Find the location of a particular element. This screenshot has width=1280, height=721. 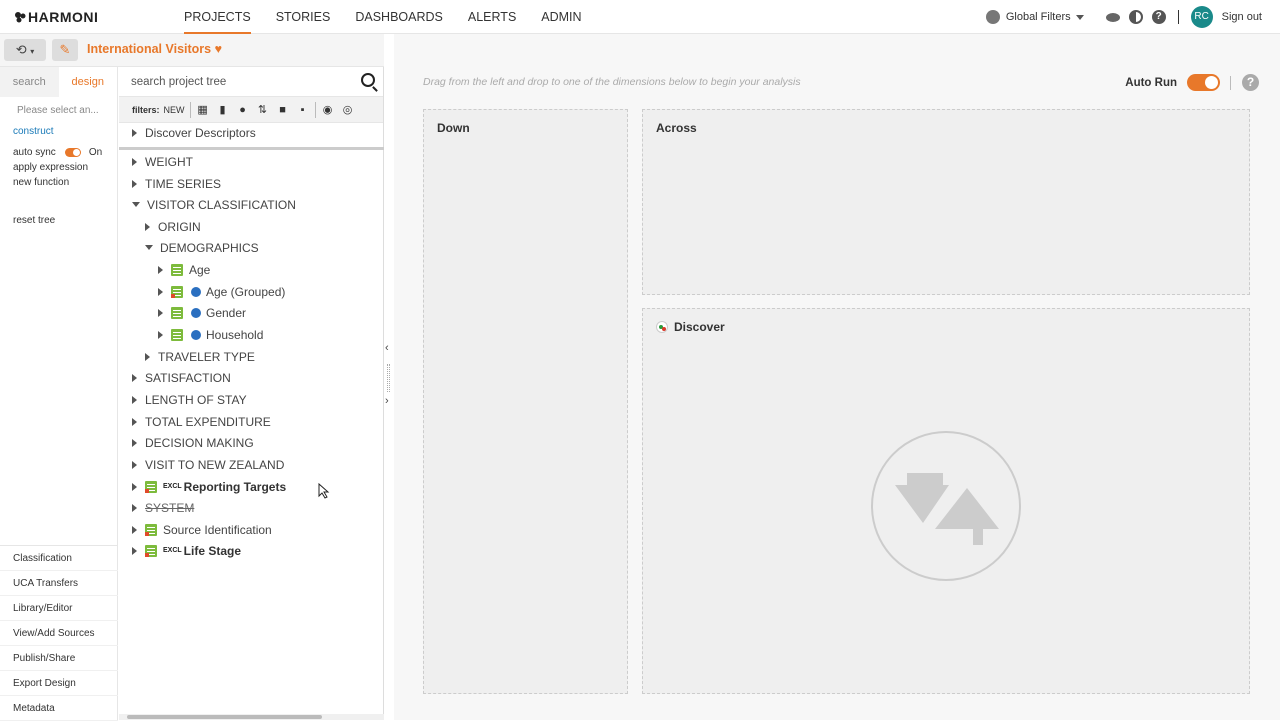

tree-item-decision-making: DECISION MAKING is located at coordinates (193, 443).